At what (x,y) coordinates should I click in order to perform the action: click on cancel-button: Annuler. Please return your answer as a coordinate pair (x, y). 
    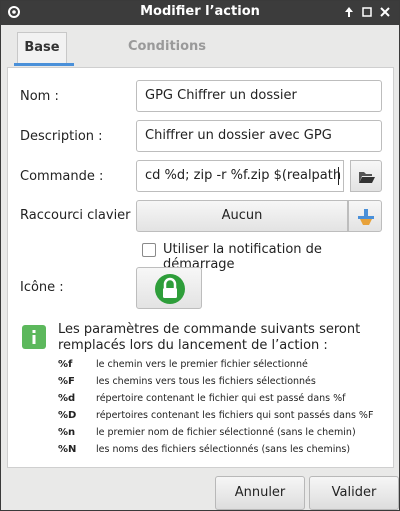
    Looking at the image, I should click on (260, 493).